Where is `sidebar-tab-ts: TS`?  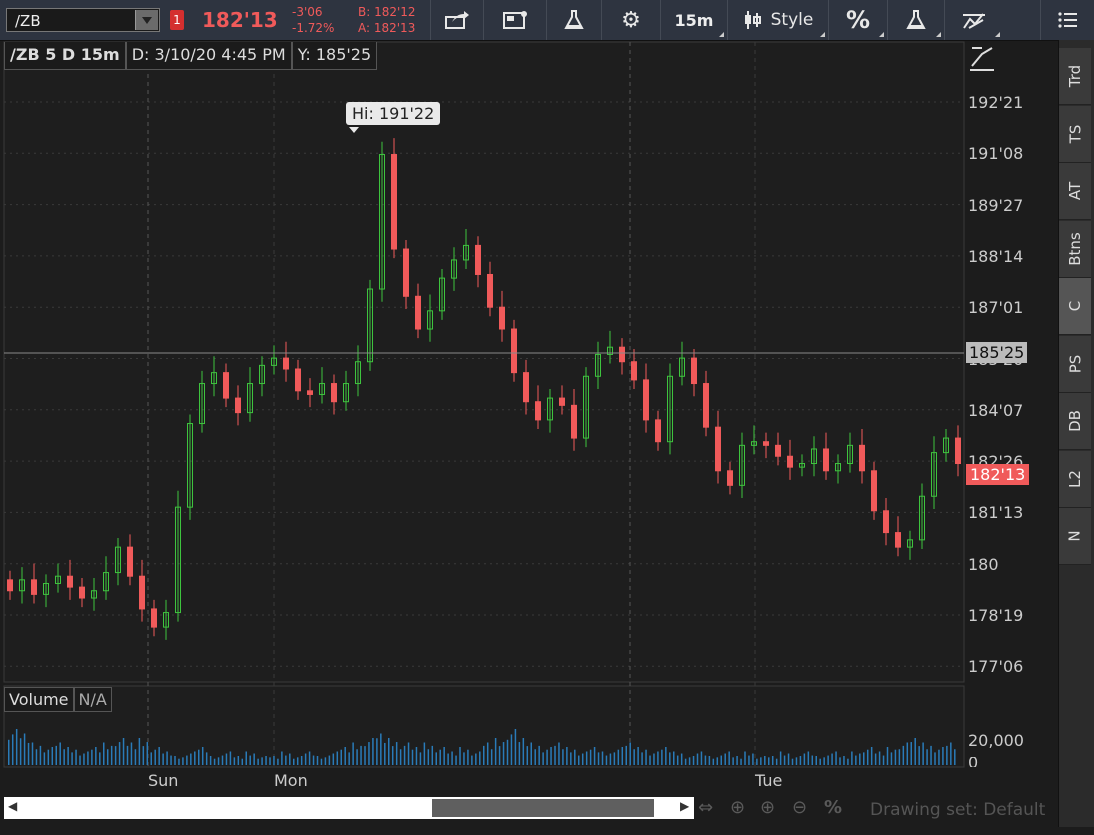
sidebar-tab-ts: TS is located at coordinates (1075, 134).